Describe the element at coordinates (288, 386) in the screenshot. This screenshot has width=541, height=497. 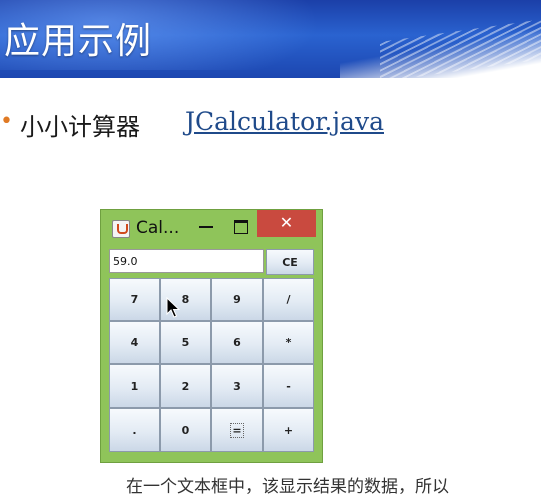
I see `key-subtract: -` at that location.